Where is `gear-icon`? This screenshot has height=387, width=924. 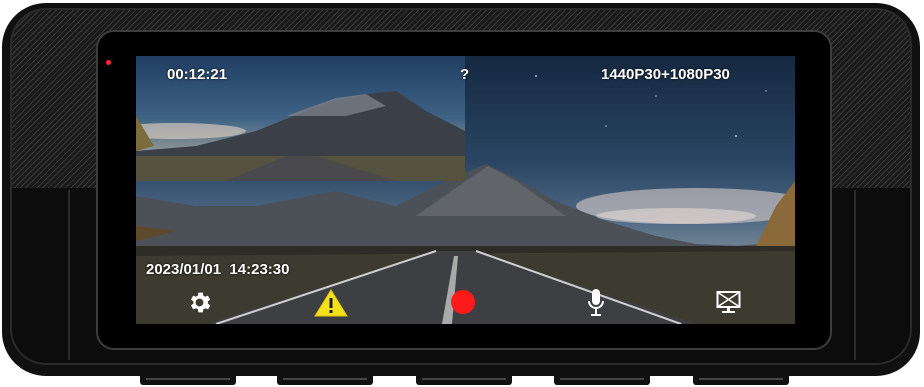 gear-icon is located at coordinates (199, 302).